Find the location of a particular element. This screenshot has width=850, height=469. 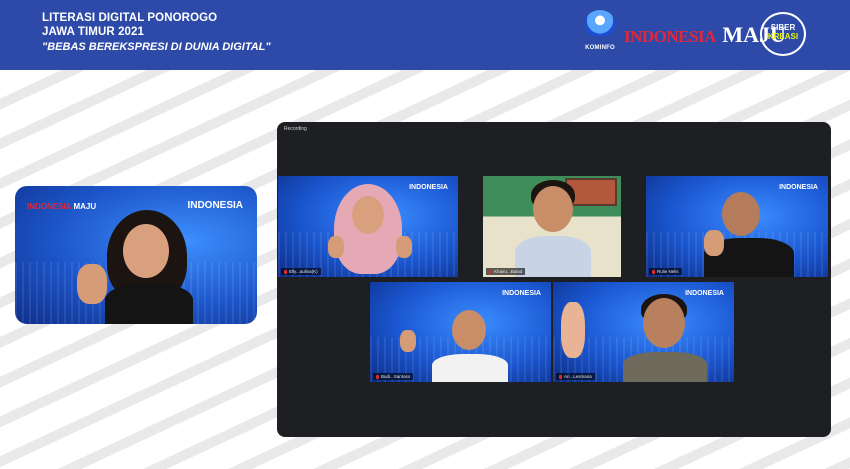

recording-indicator: Recording is located at coordinates (295, 129).